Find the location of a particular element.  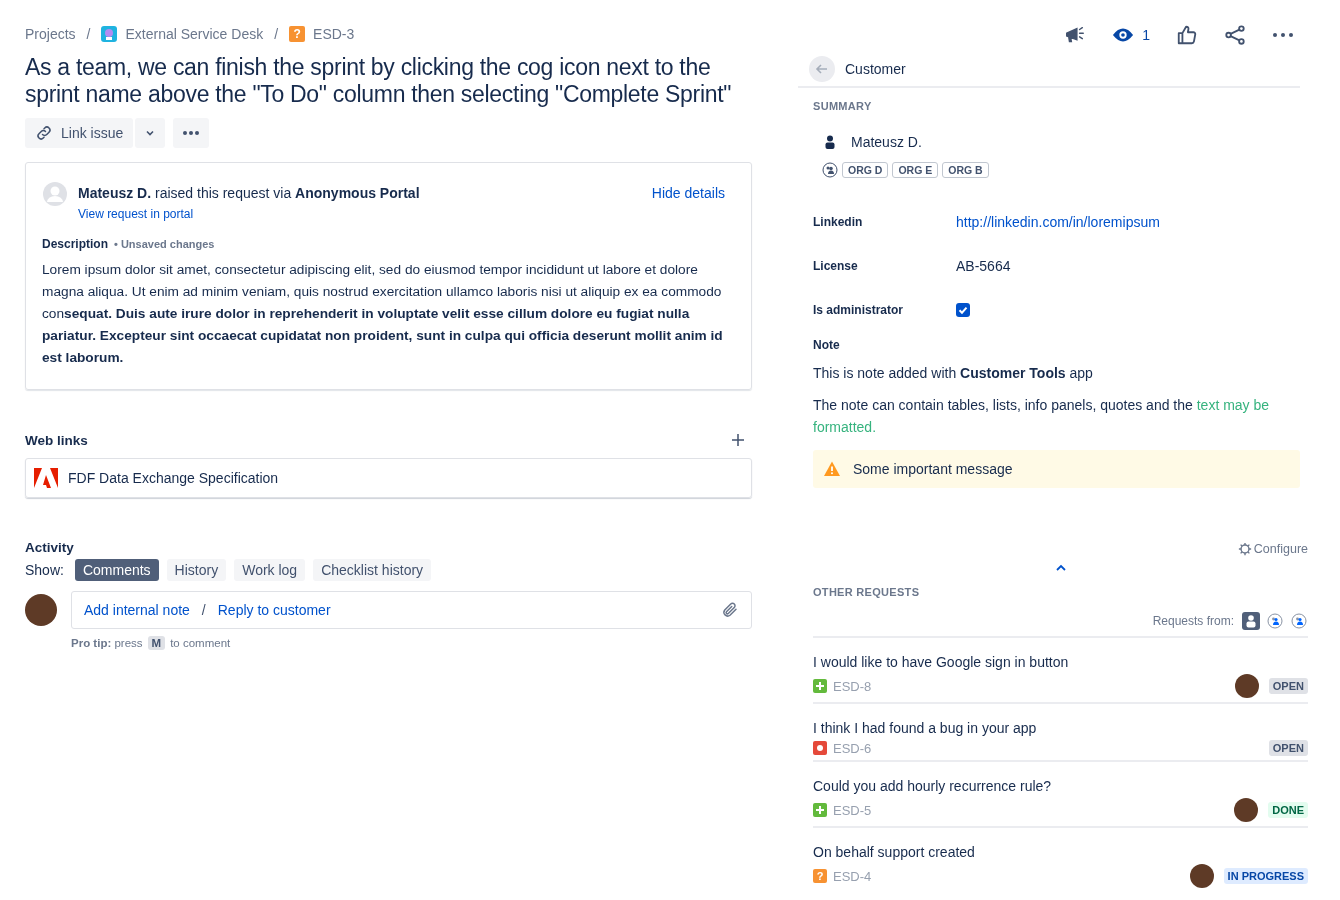

customer-name: Mateusz D. is located at coordinates (886, 142).